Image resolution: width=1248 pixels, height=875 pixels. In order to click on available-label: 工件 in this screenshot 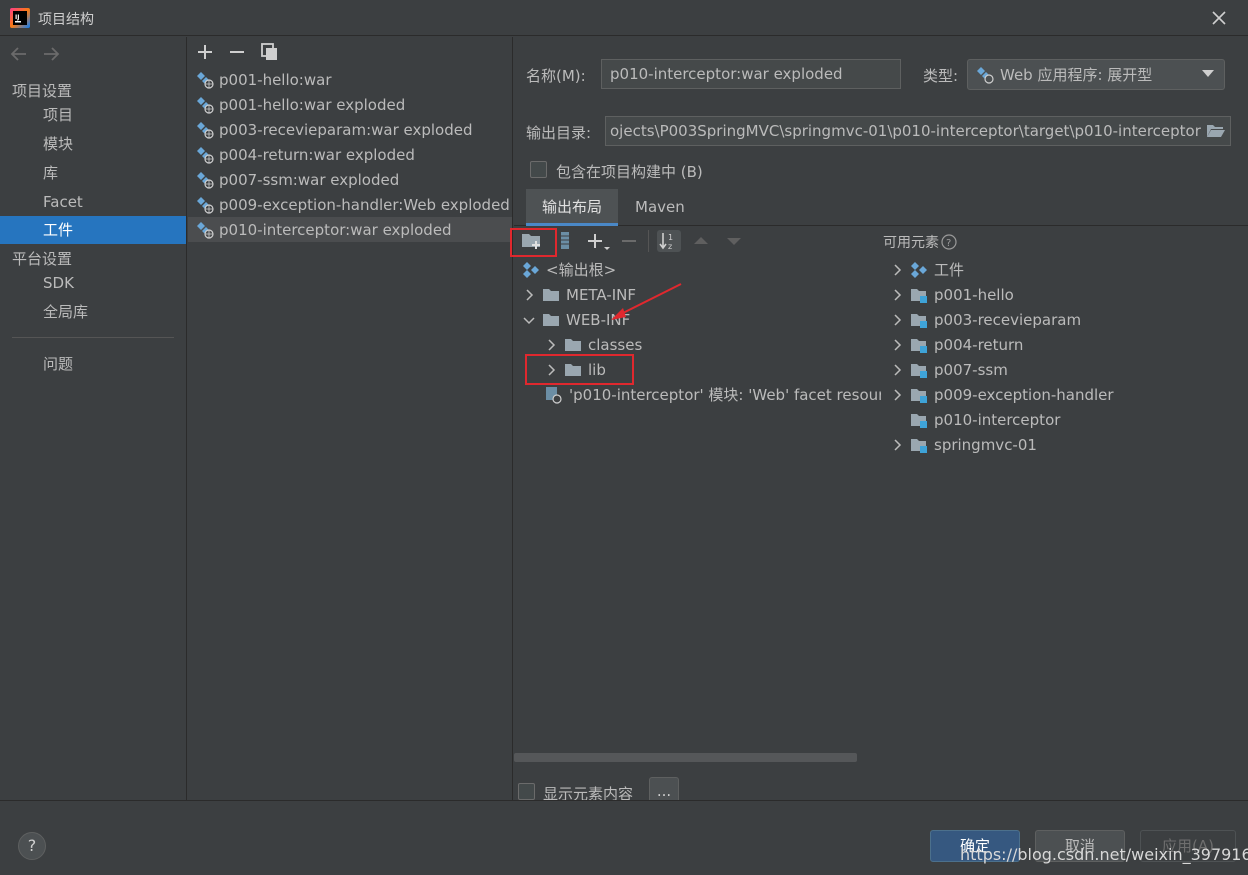, I will do `click(949, 270)`.